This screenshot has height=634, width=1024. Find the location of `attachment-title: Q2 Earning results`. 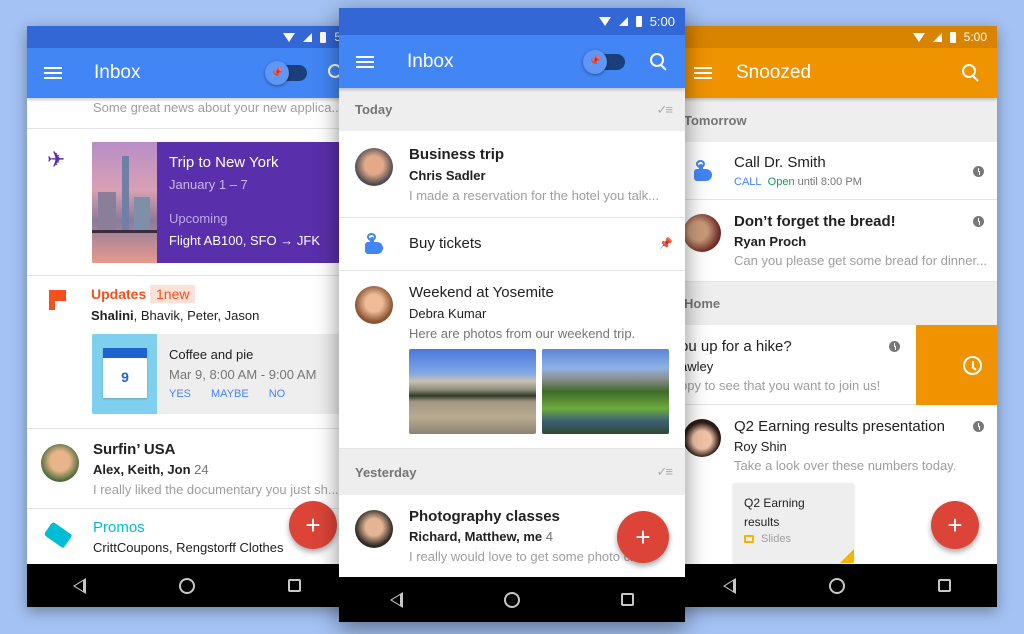

attachment-title: Q2 Earning results is located at coordinates (774, 512).